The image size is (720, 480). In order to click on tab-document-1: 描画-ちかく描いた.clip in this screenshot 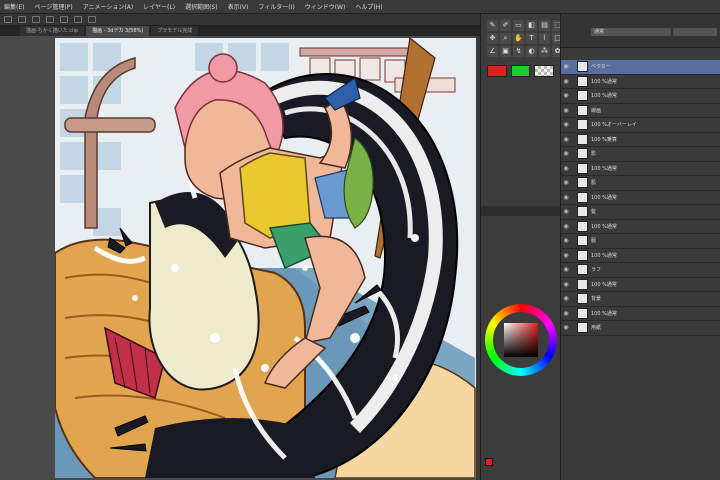, I will do `click(52, 31)`.